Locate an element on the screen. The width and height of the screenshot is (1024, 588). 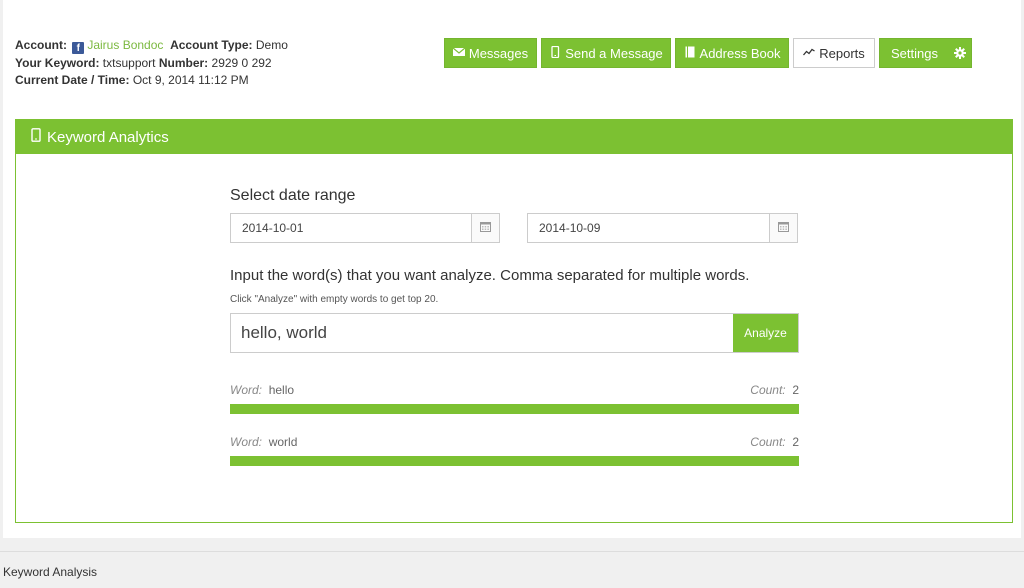
messages-button: Messages is located at coordinates (490, 53).